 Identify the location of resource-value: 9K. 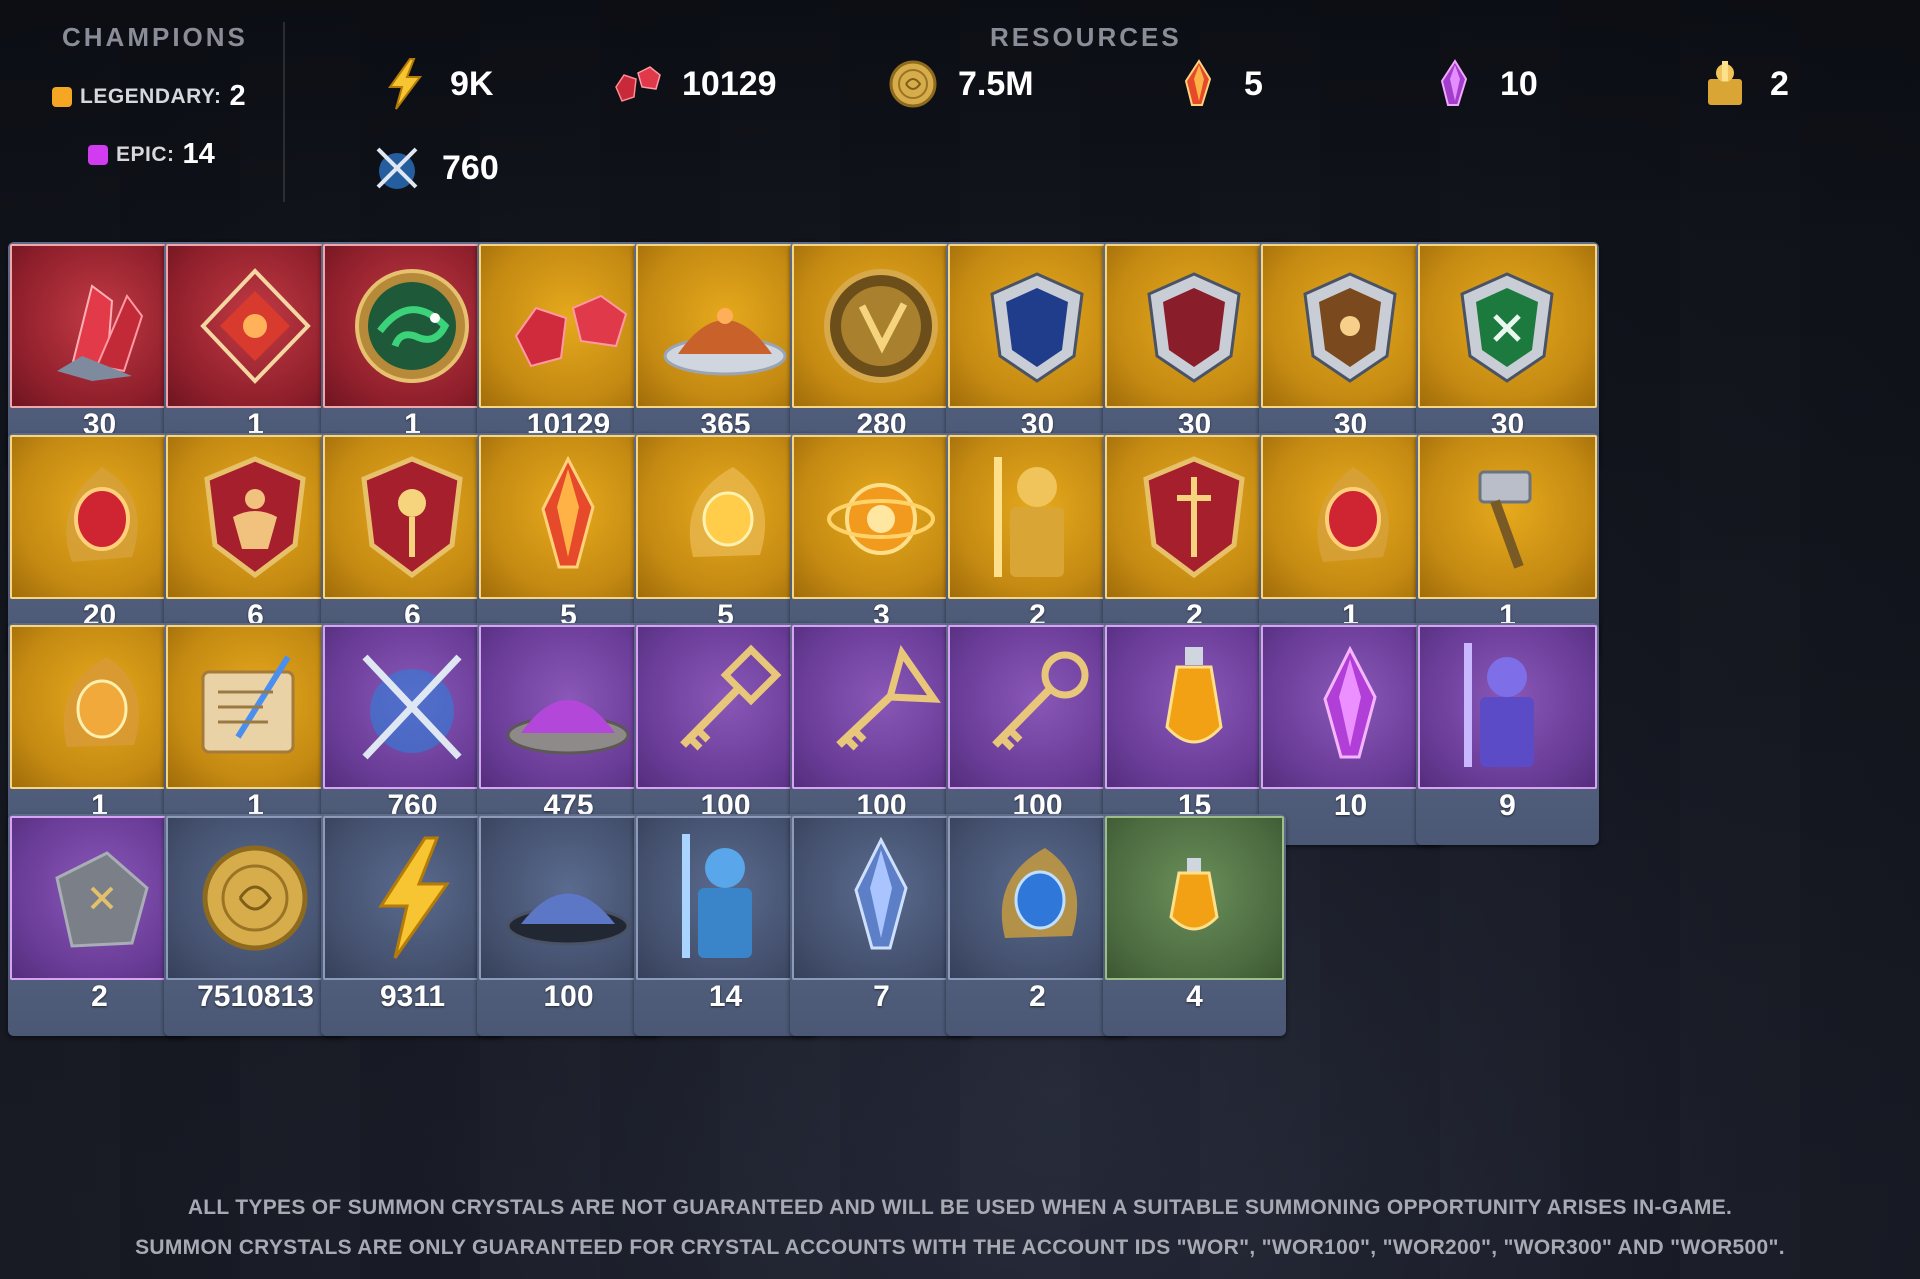
(472, 83).